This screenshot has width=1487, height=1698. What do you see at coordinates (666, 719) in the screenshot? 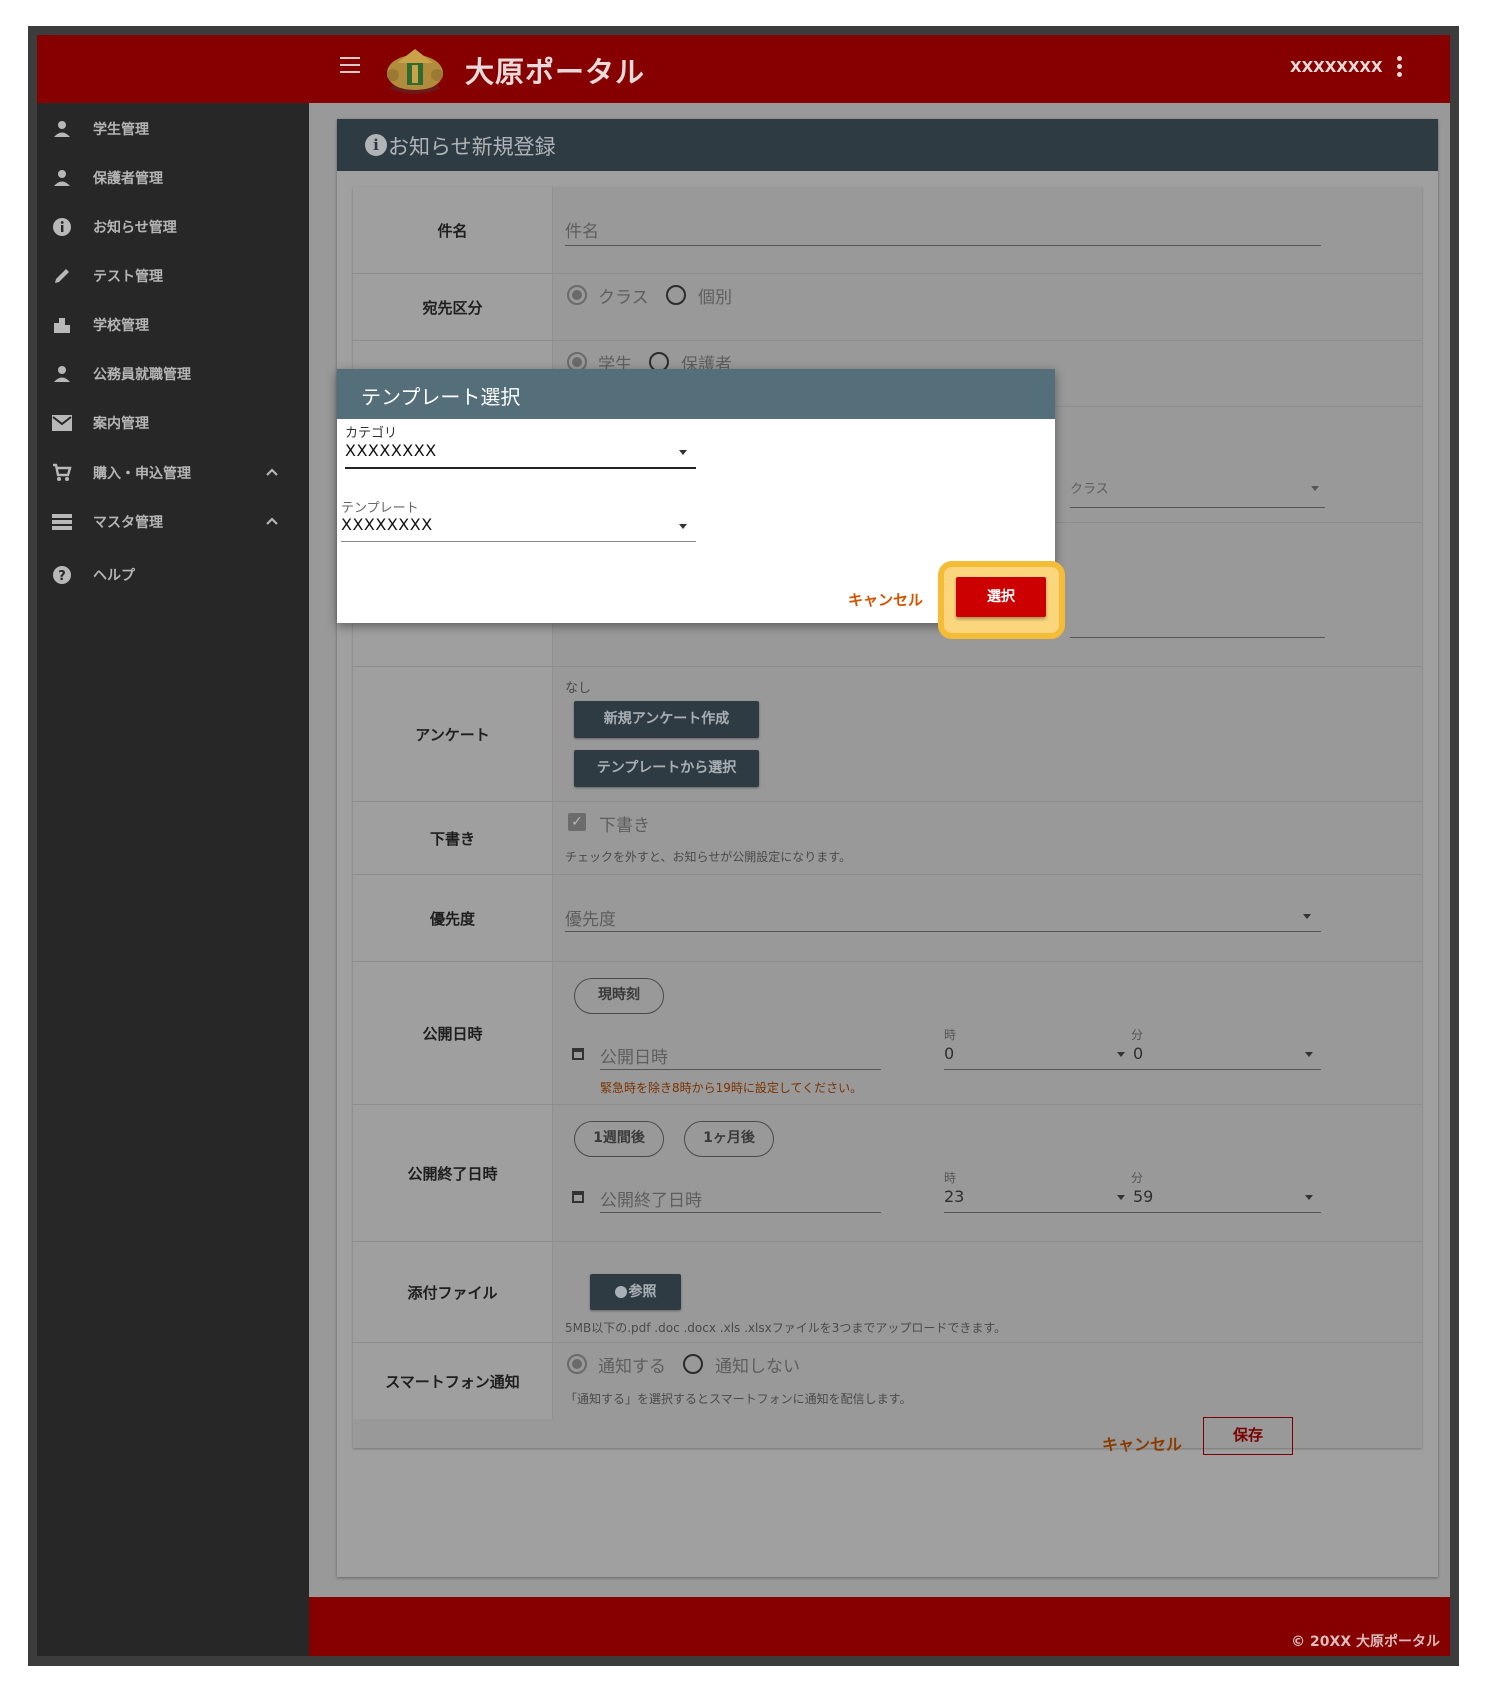
I see `new-survey-button: 新規アンケート作成` at bounding box center [666, 719].